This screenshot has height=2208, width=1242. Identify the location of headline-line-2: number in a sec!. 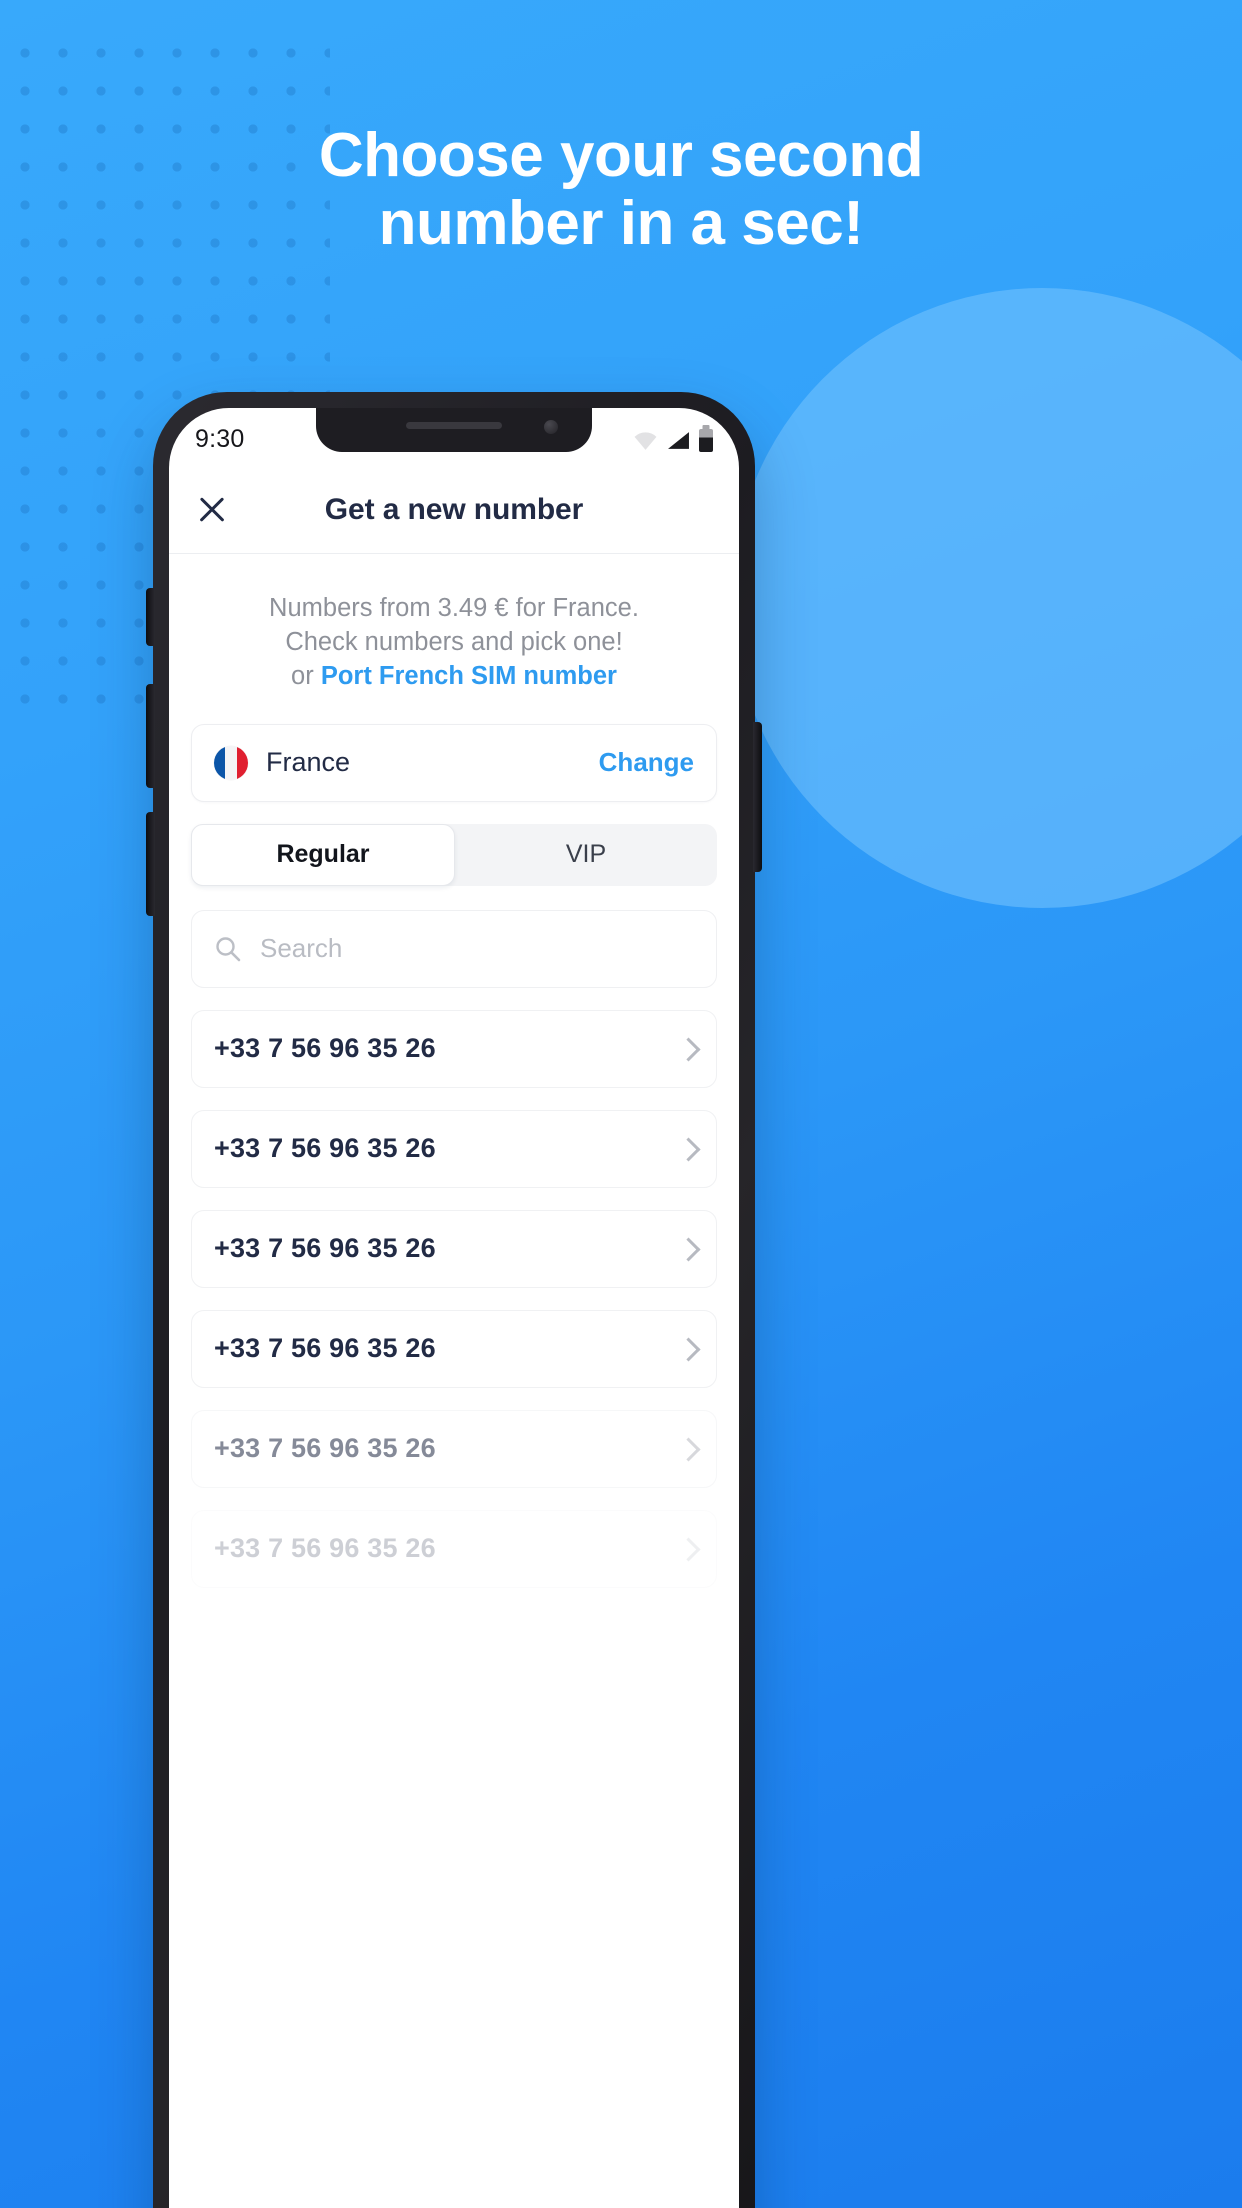
(621, 223).